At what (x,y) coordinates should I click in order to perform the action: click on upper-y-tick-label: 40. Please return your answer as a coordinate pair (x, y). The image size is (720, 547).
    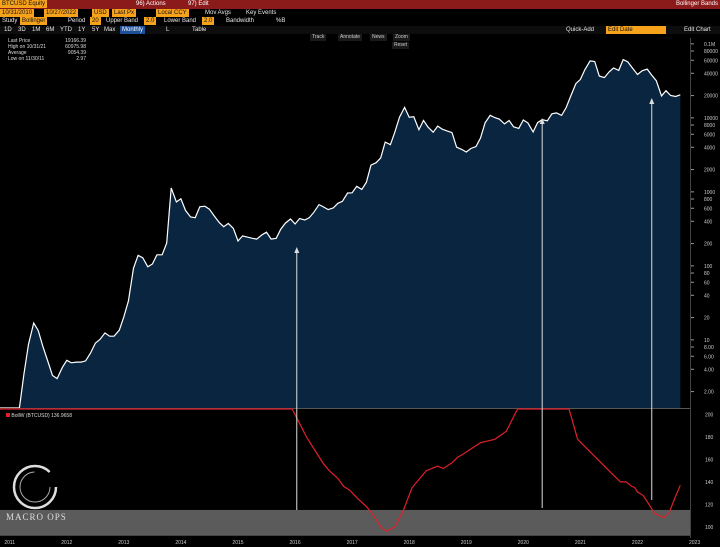
    Looking at the image, I should click on (707, 296).